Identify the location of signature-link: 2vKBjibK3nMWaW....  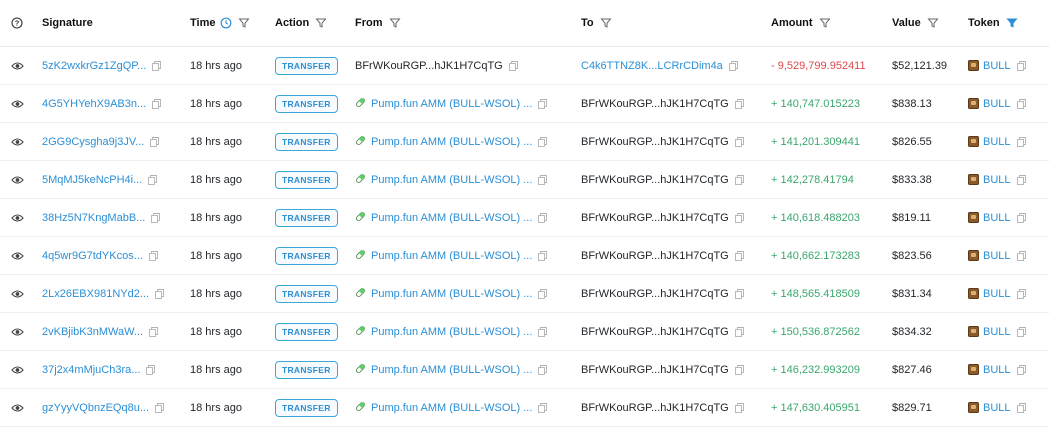
(92, 332).